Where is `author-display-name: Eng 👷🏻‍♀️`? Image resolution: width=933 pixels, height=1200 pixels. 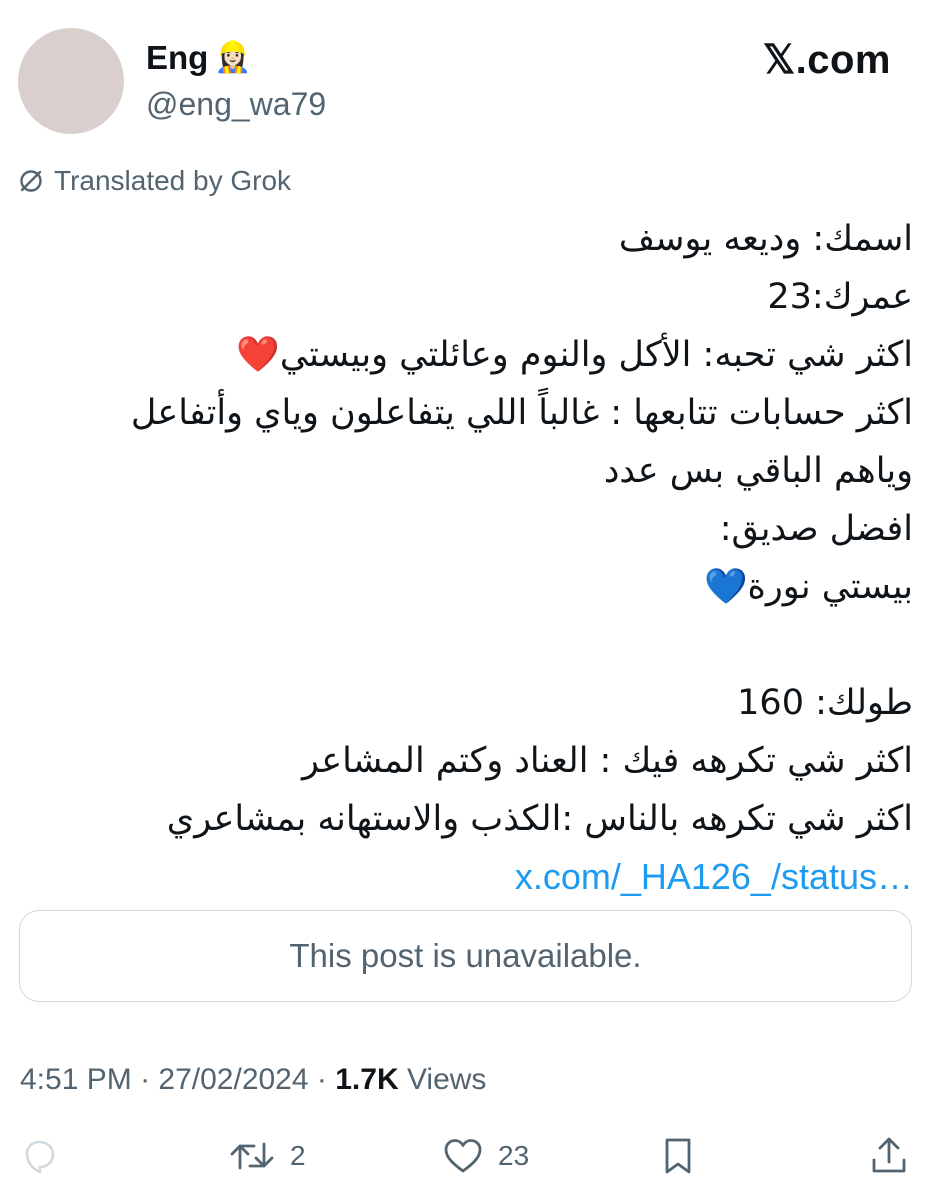 author-display-name: Eng 👷🏻‍♀️ is located at coordinates (199, 58).